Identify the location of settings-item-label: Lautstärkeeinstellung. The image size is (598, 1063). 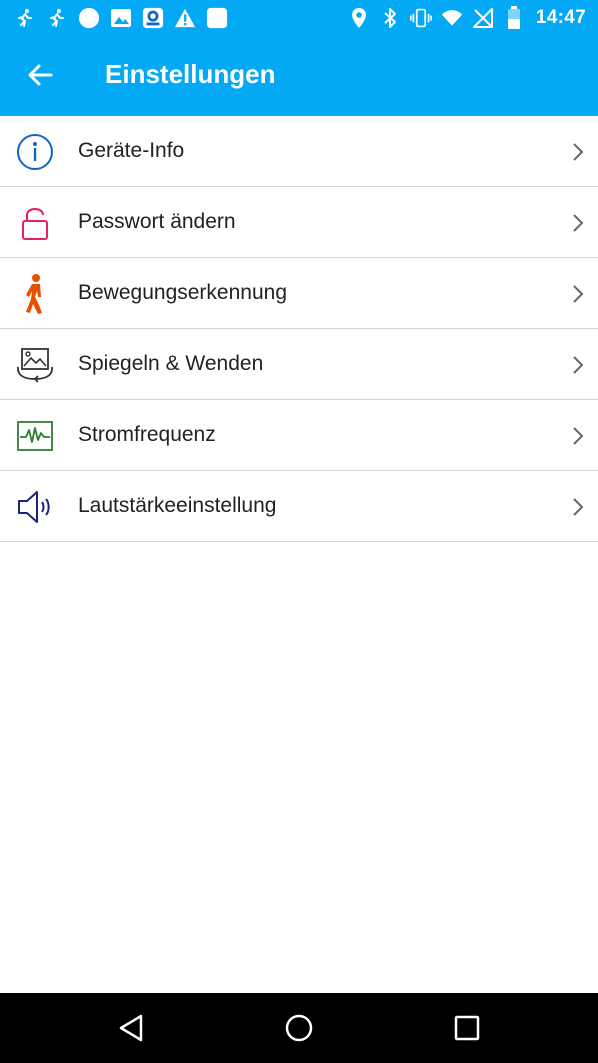
(177, 505).